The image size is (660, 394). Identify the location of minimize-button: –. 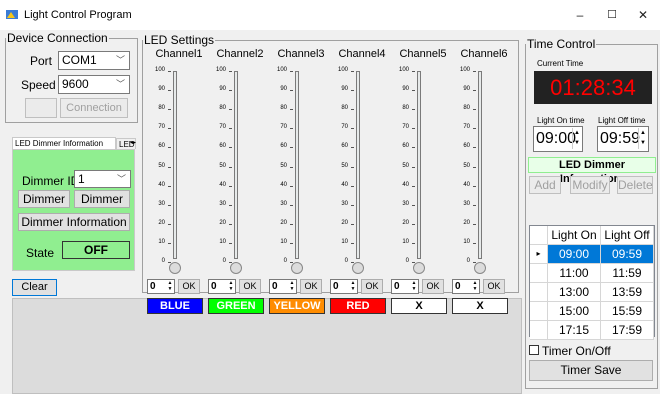
(580, 15).